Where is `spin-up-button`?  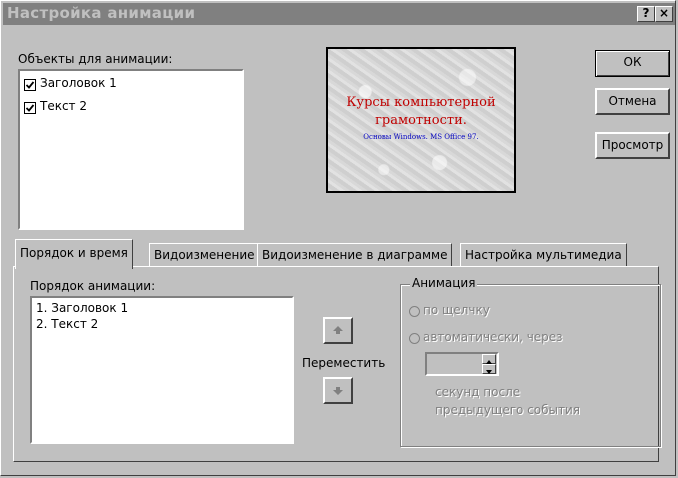 spin-up-button is located at coordinates (489, 359).